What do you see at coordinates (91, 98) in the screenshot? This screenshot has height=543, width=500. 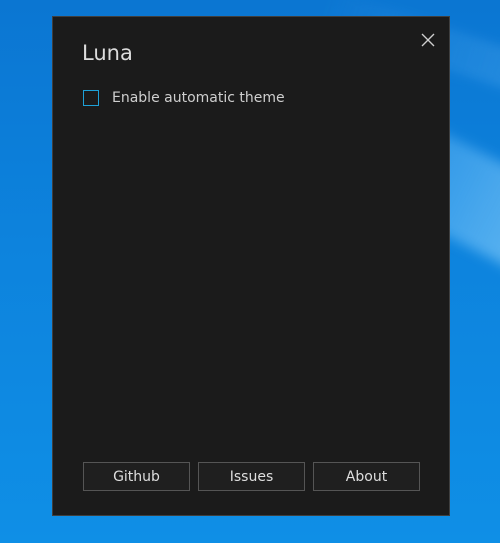 I see `auto-theme-checkbox` at bounding box center [91, 98].